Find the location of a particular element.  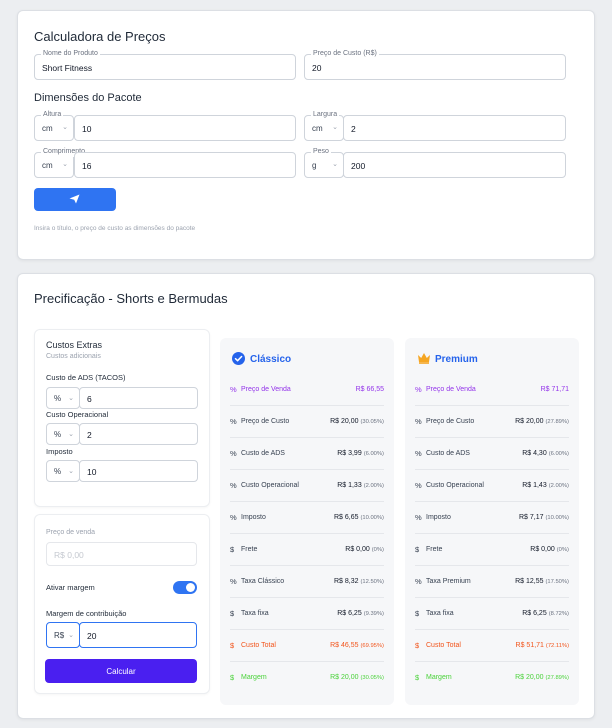

send-icon is located at coordinates (74, 199).